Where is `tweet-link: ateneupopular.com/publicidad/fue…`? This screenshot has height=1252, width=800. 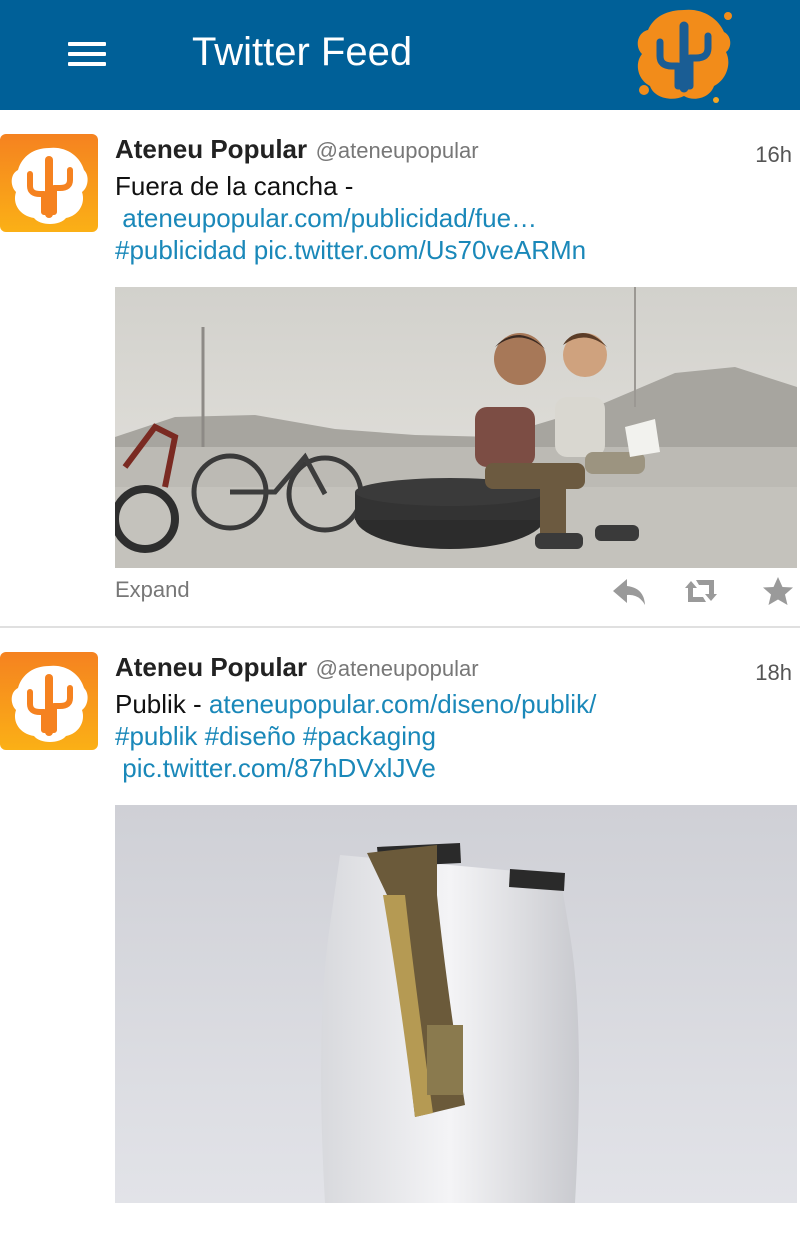
tweet-link: ateneupopular.com/publicidad/fue… is located at coordinates (329, 218).